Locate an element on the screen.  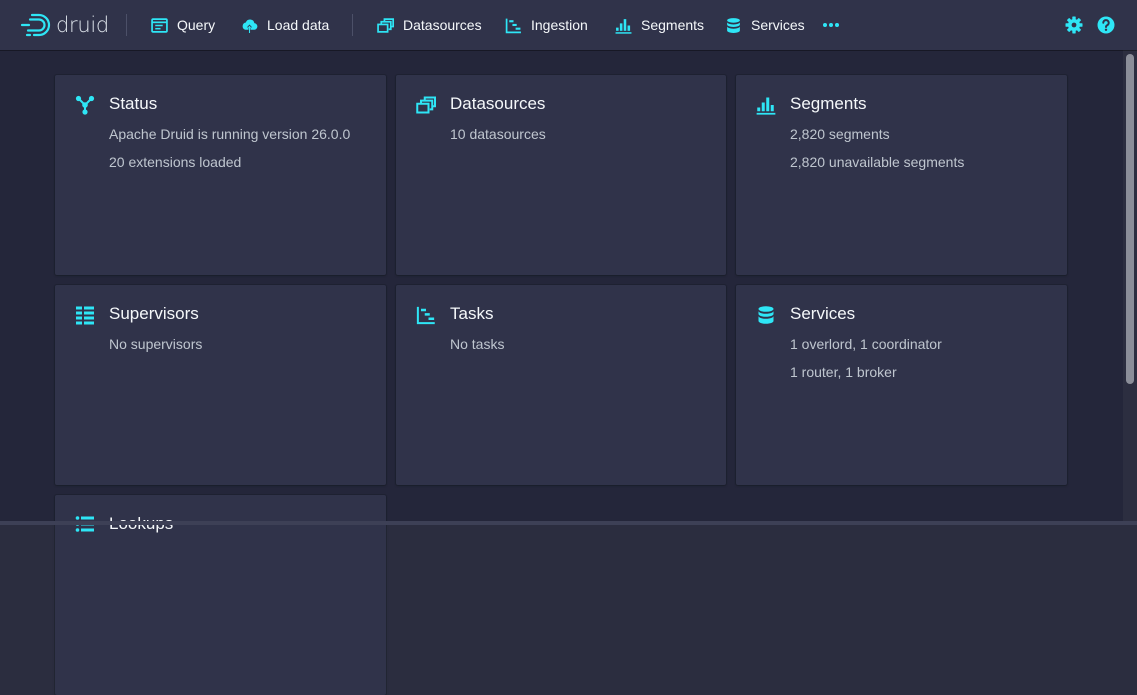
card-detail: 20 extensions loaded is located at coordinates (175, 162).